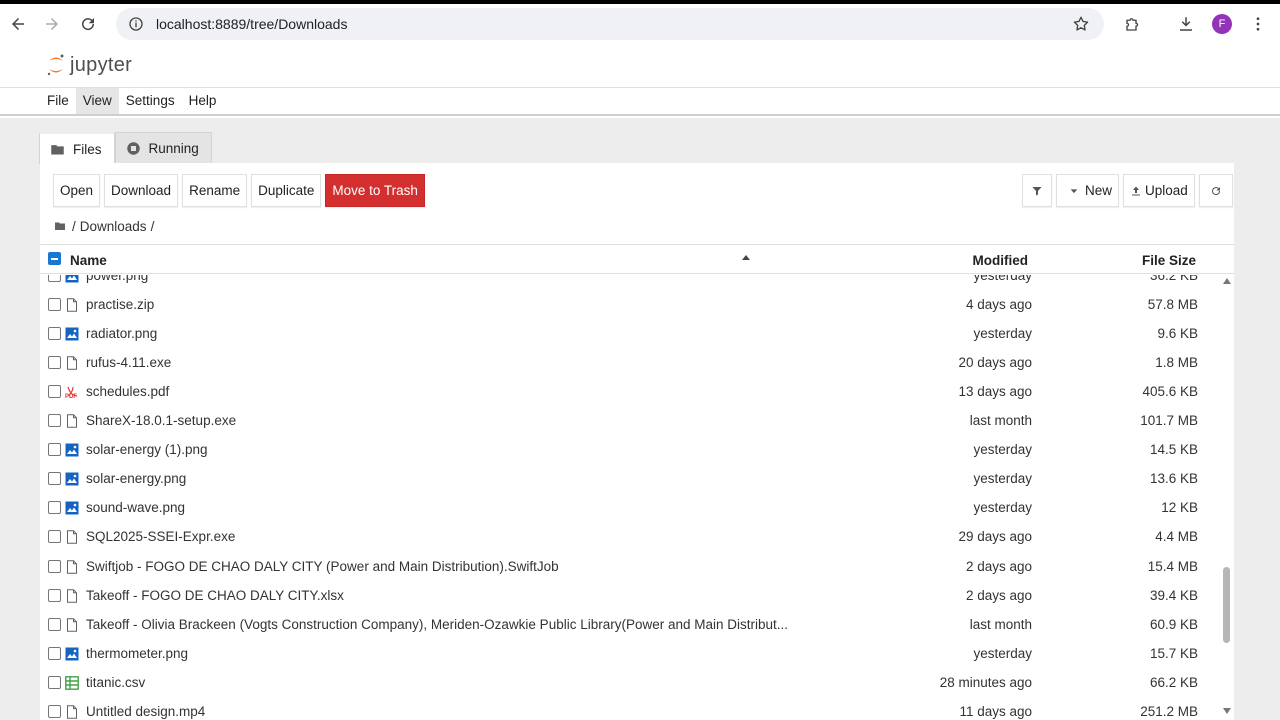 The width and height of the screenshot is (1280, 720). What do you see at coordinates (54, 258) in the screenshot?
I see `select-all-checkbox` at bounding box center [54, 258].